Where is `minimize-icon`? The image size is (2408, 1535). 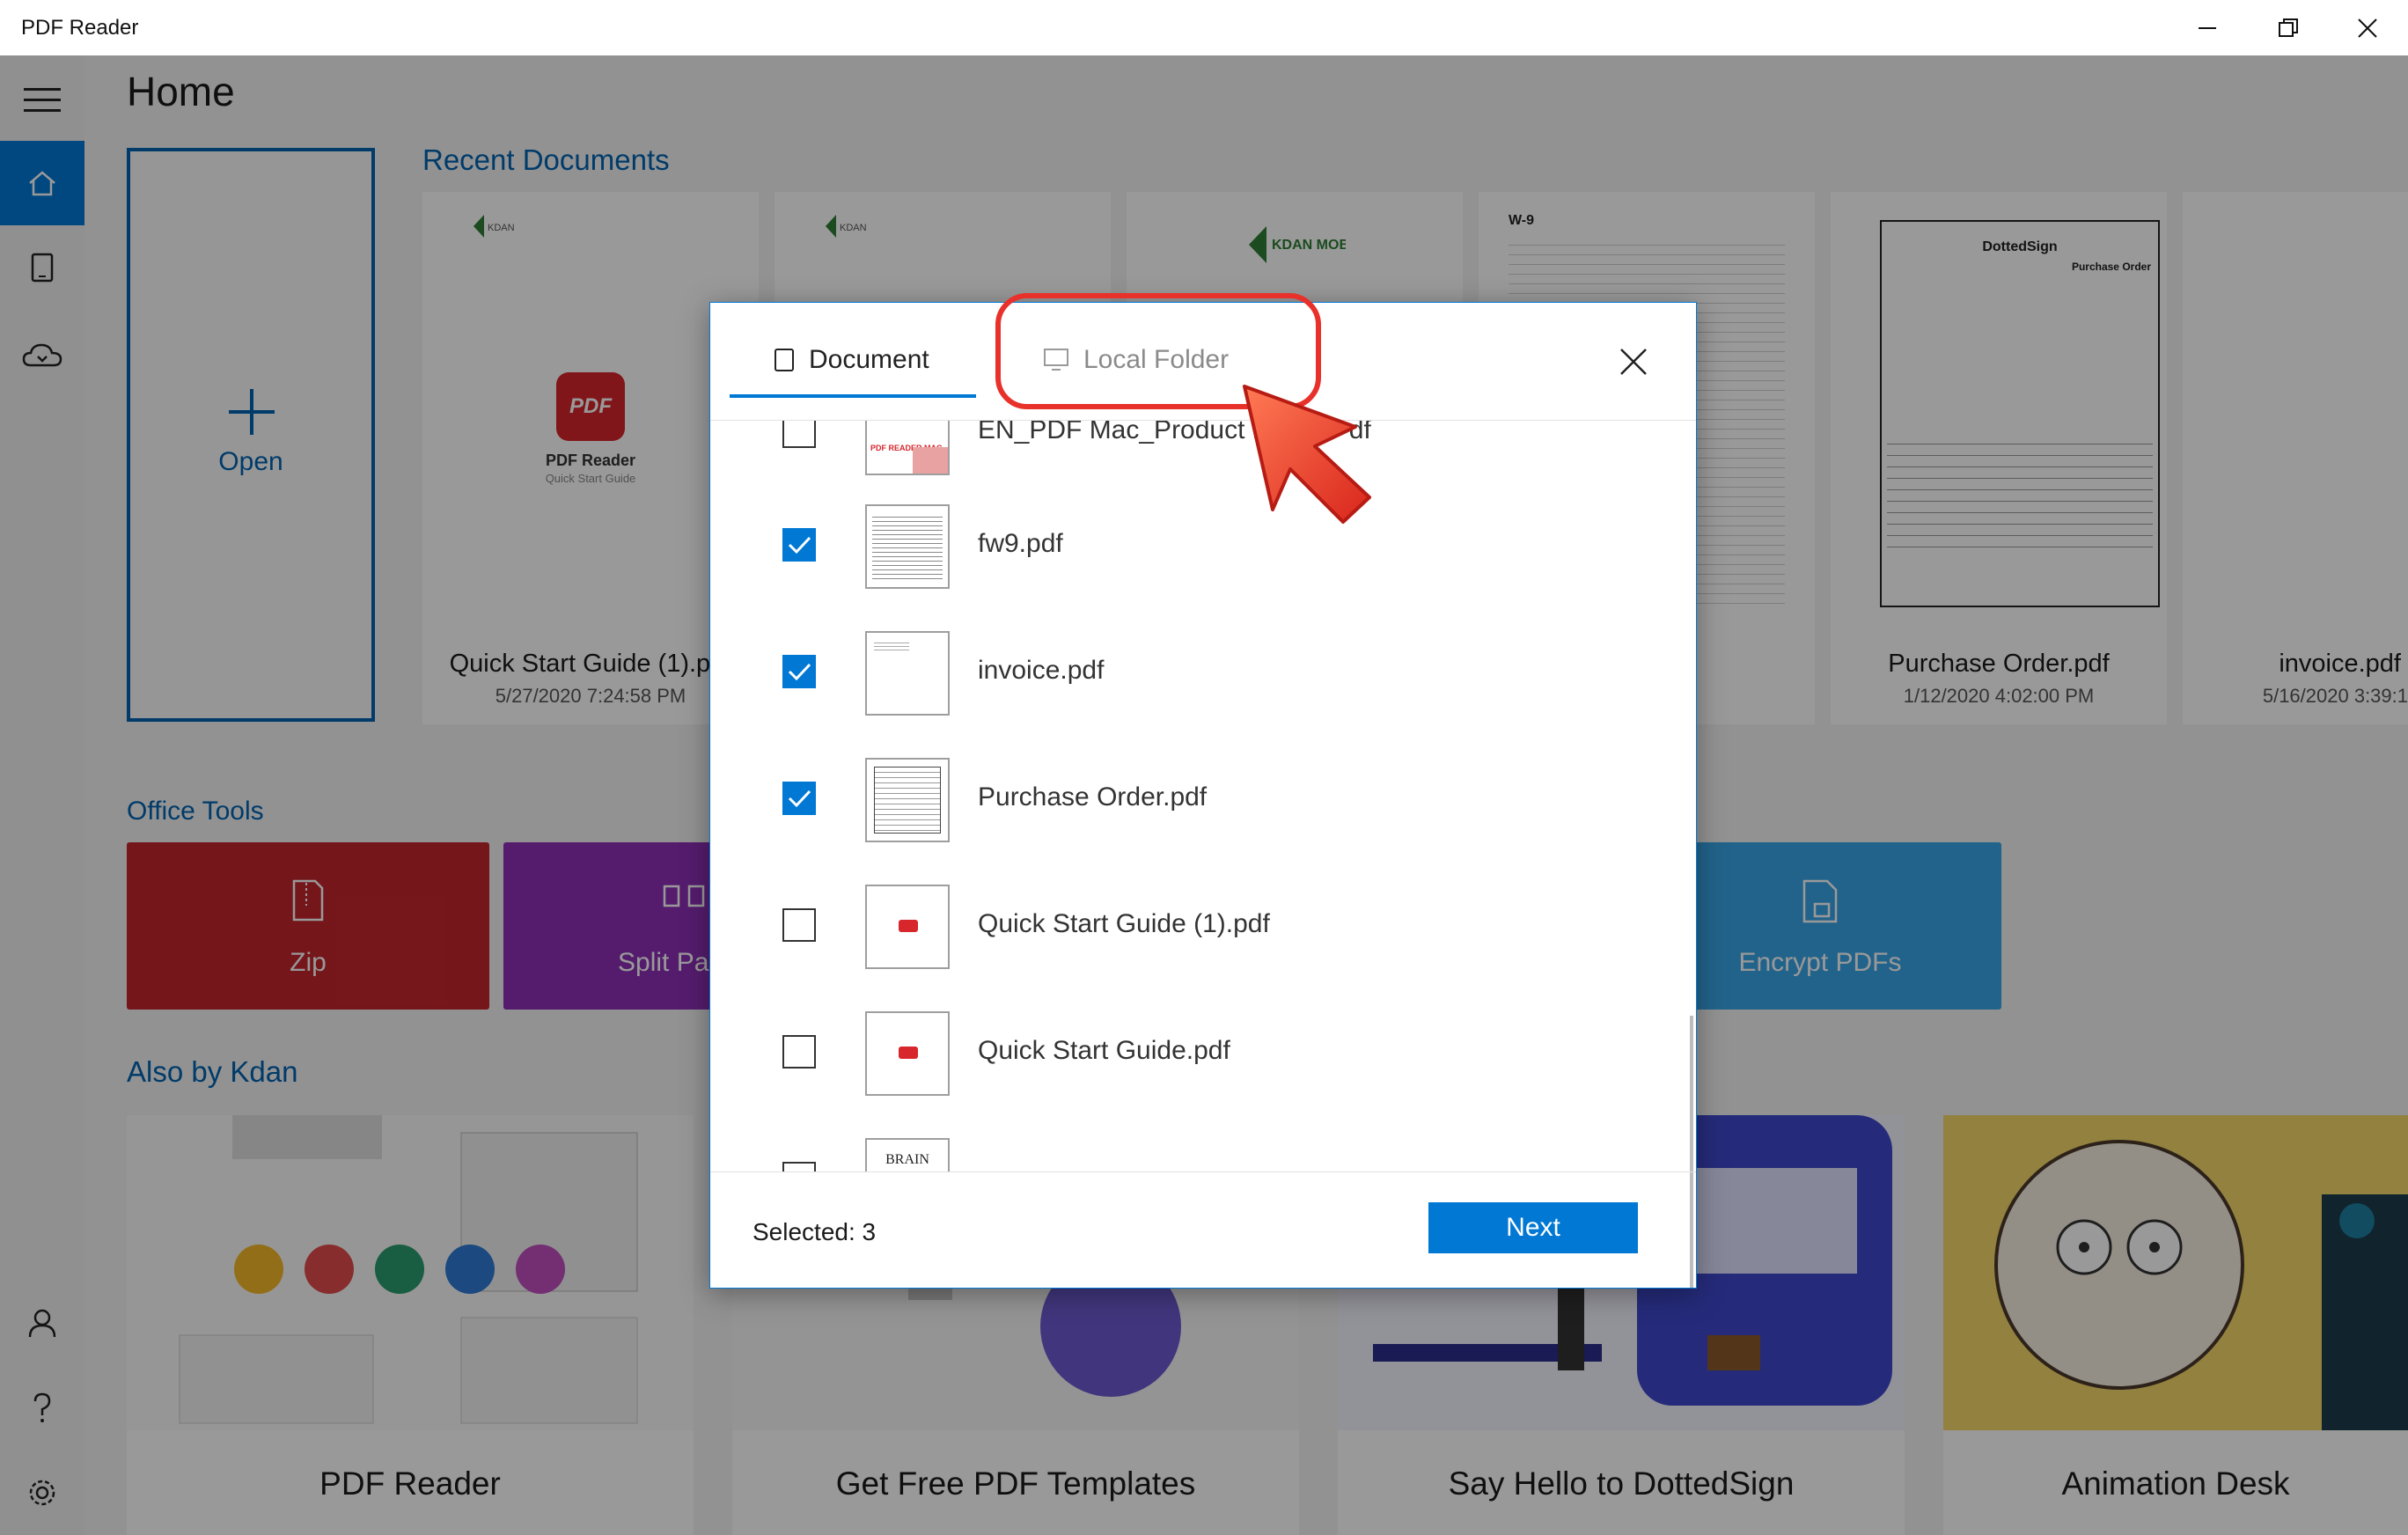
minimize-icon is located at coordinates (2207, 27).